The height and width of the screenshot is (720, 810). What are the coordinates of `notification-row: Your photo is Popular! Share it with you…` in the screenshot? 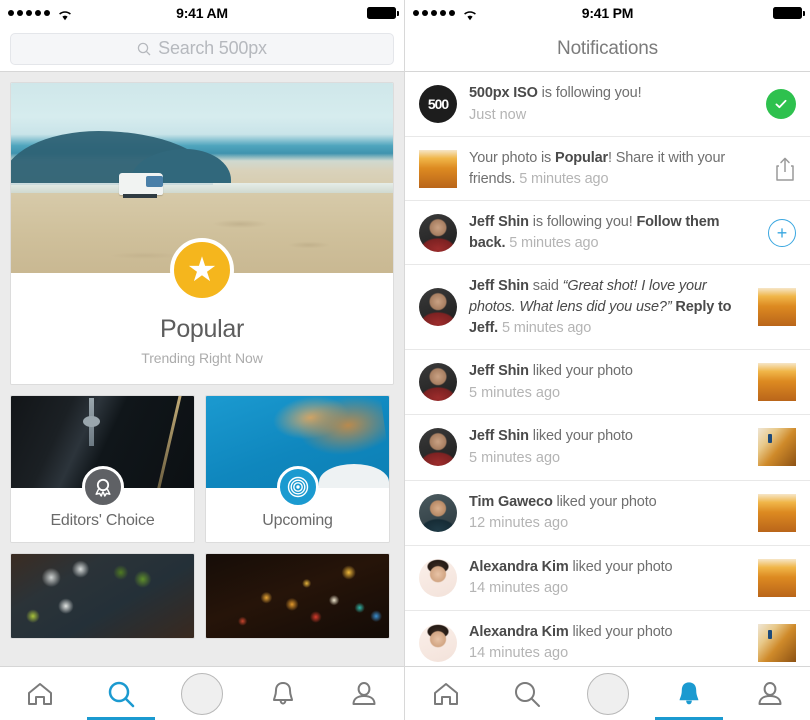 It's located at (607, 169).